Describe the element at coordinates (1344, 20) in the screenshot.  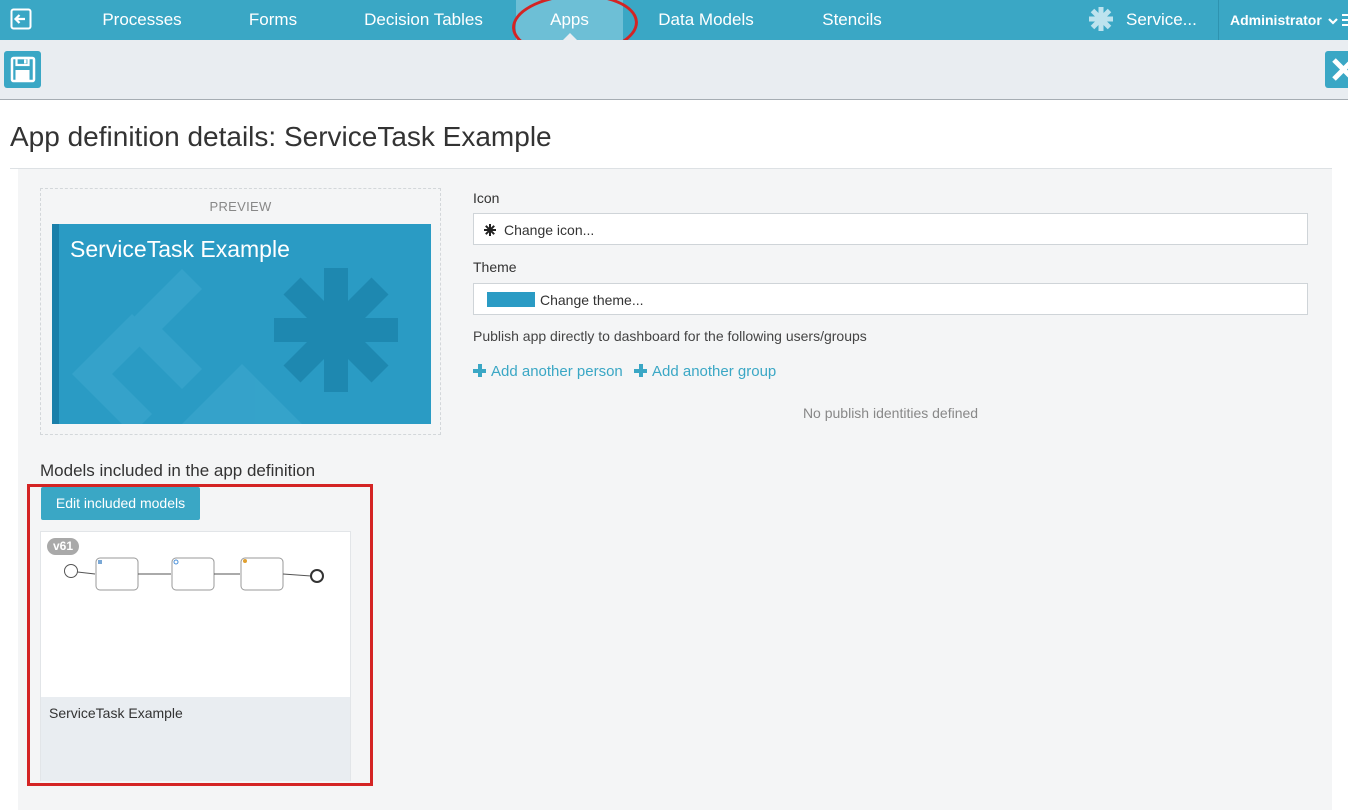
I see `hamburger-icon` at that location.